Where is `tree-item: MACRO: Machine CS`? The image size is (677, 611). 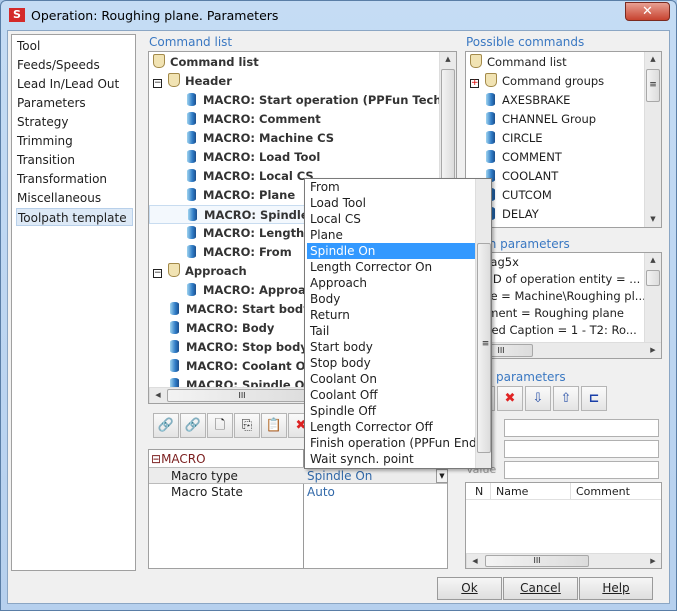 tree-item: MACRO: Machine CS is located at coordinates (260, 138).